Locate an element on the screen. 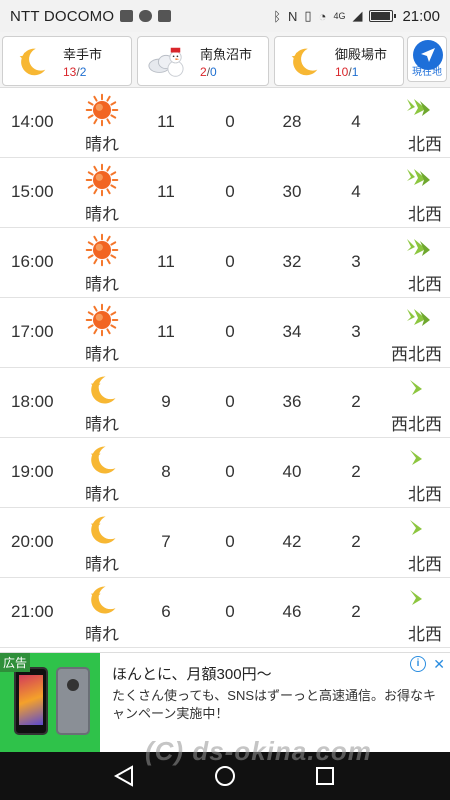  status-icons: ᛒ N ▯ ◔ 4G ◢ 21:00 is located at coordinates (356, 16).